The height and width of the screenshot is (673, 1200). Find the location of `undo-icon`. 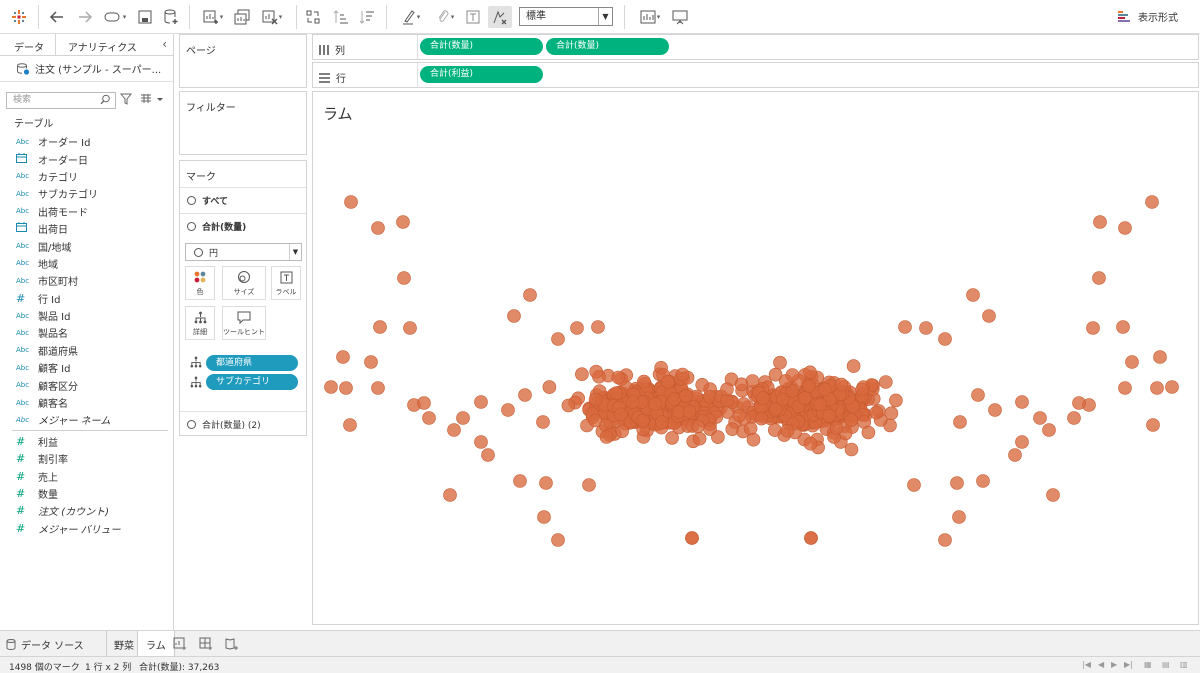

undo-icon is located at coordinates (57, 17).